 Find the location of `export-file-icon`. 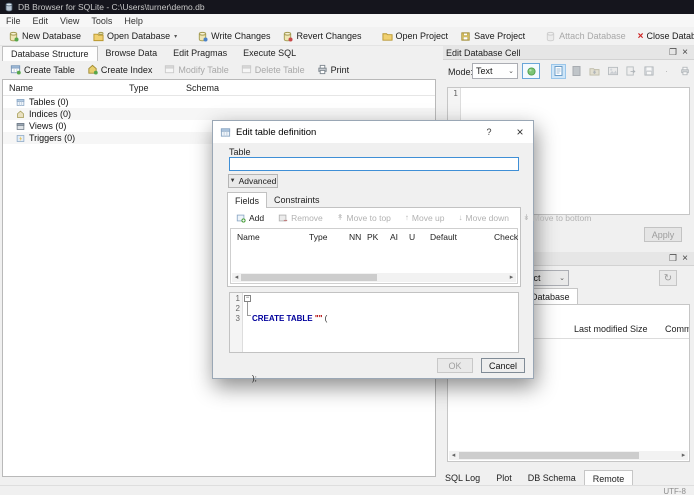

export-file-icon is located at coordinates (630, 71).